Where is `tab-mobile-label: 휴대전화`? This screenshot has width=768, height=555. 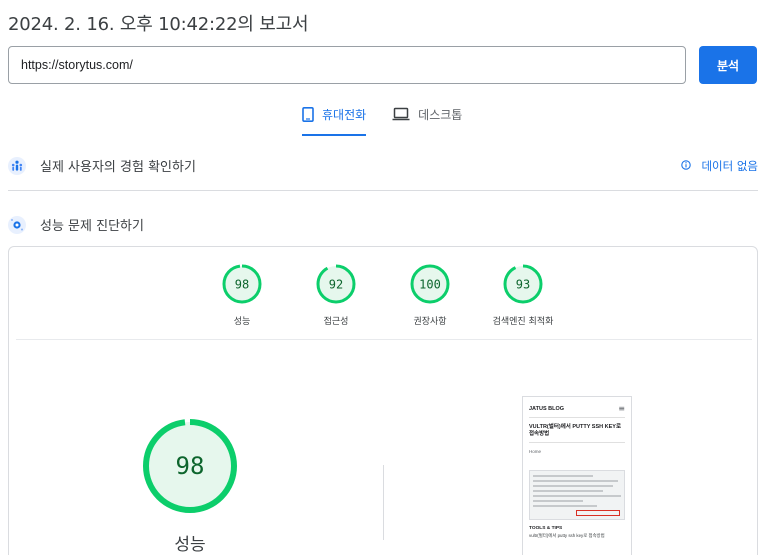
tab-mobile-label: 휴대전화 is located at coordinates (344, 115).